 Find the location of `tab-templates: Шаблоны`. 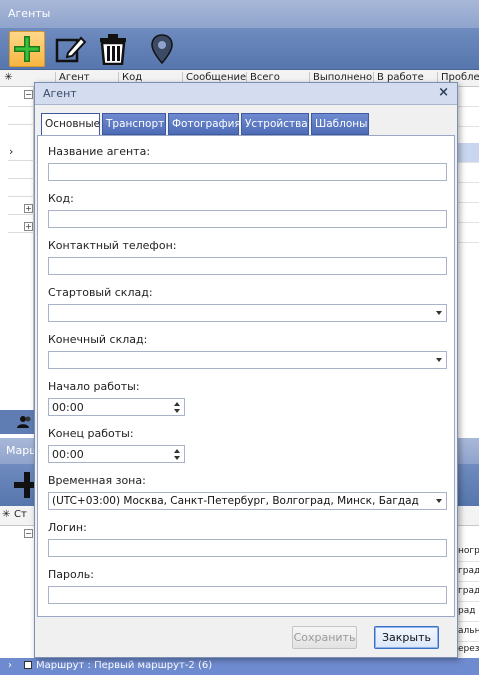

tab-templates: Шаблоны is located at coordinates (340, 124).